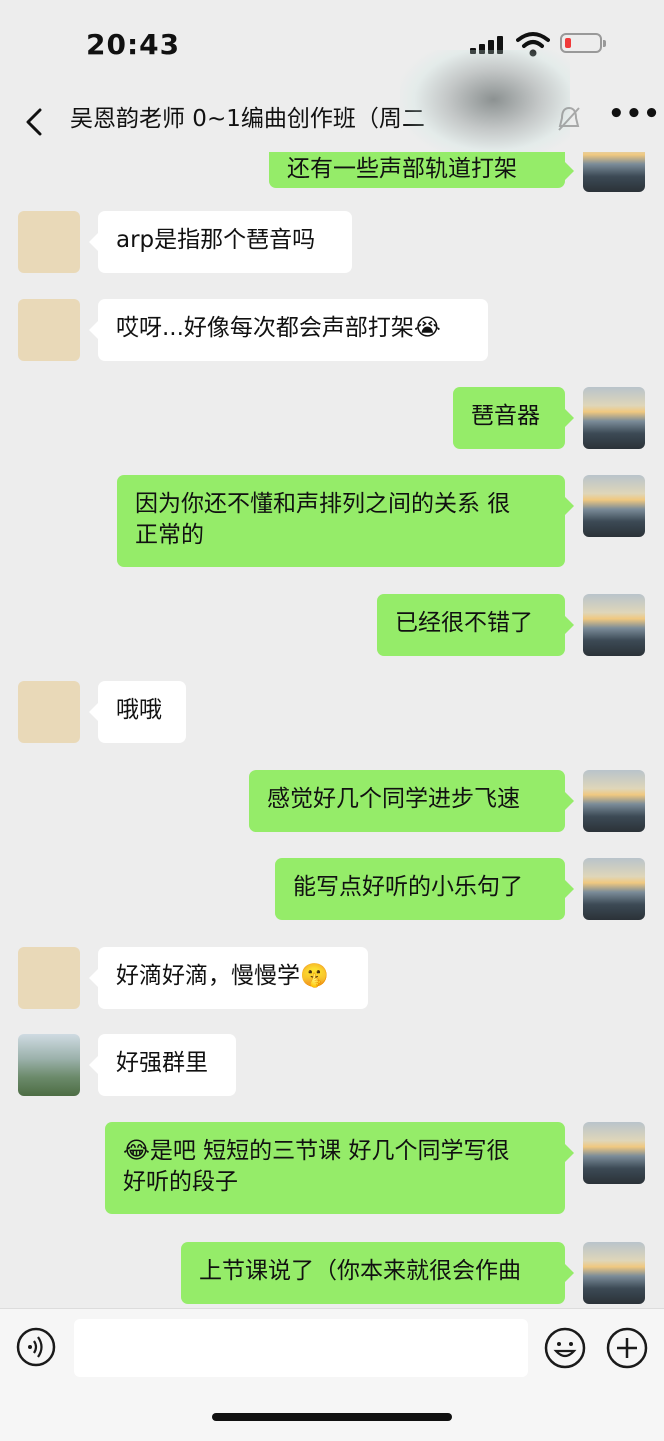 Image resolution: width=664 pixels, height=1441 pixels. Describe the element at coordinates (513, 418) in the screenshot. I see `message-bubble: 琶音器` at that location.